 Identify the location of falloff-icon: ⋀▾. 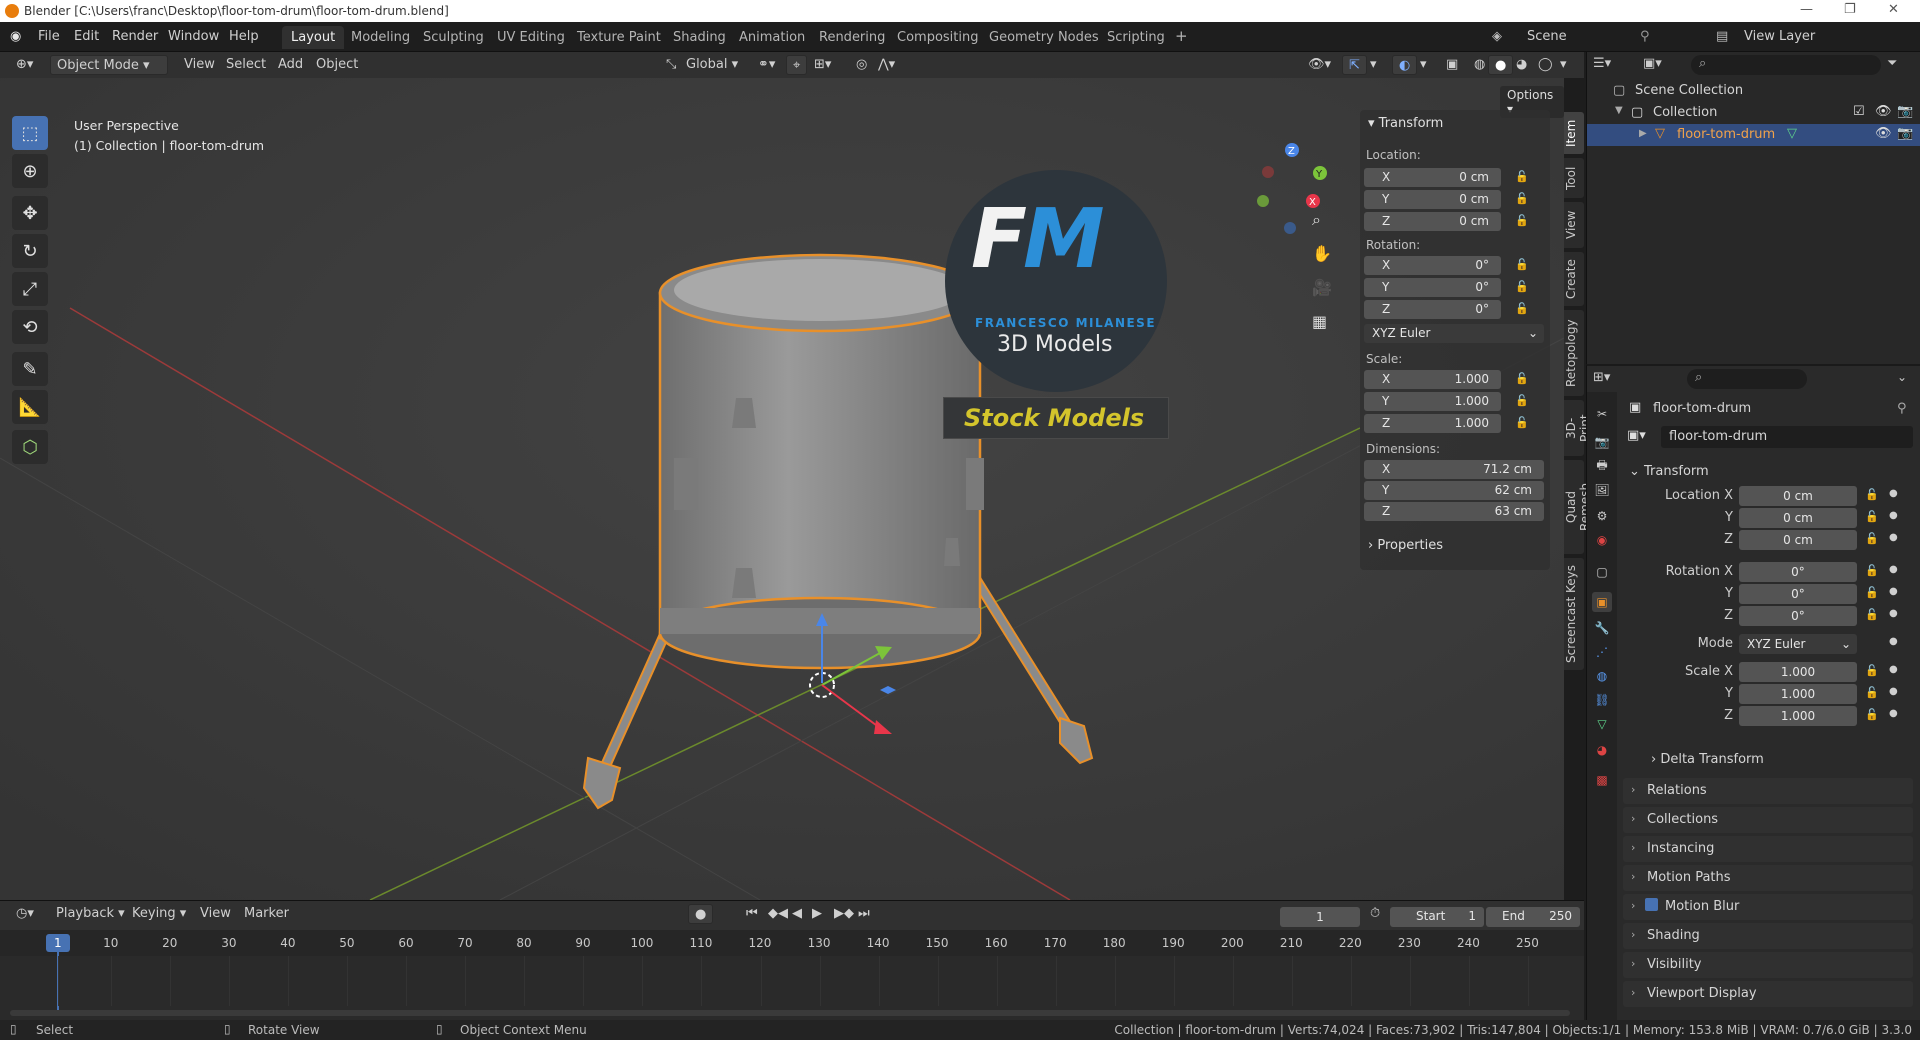
(886, 65).